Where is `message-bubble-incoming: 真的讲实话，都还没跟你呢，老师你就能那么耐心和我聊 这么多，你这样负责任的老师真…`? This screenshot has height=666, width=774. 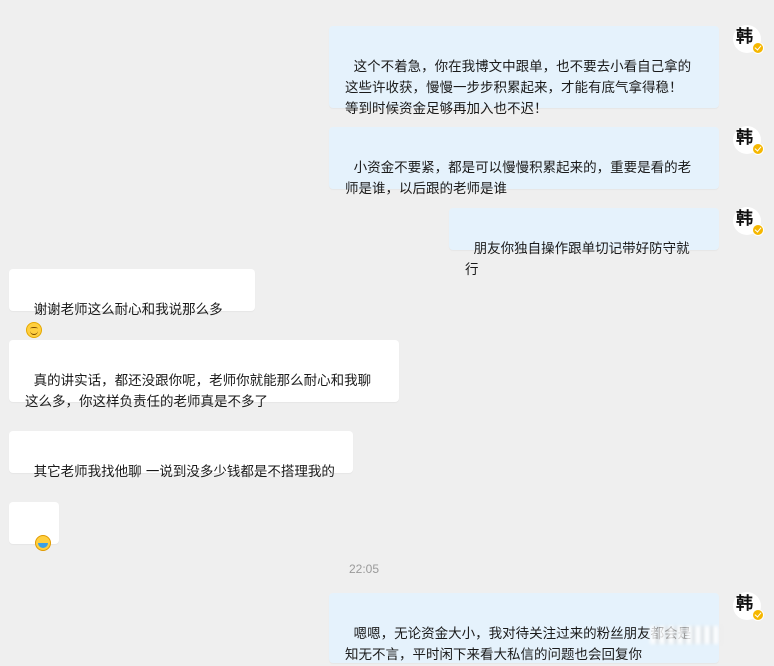 message-bubble-incoming: 真的讲实话，都还没跟你呢，老师你就能那么耐心和我聊 这么多，你这样负责任的老师真… is located at coordinates (204, 375).